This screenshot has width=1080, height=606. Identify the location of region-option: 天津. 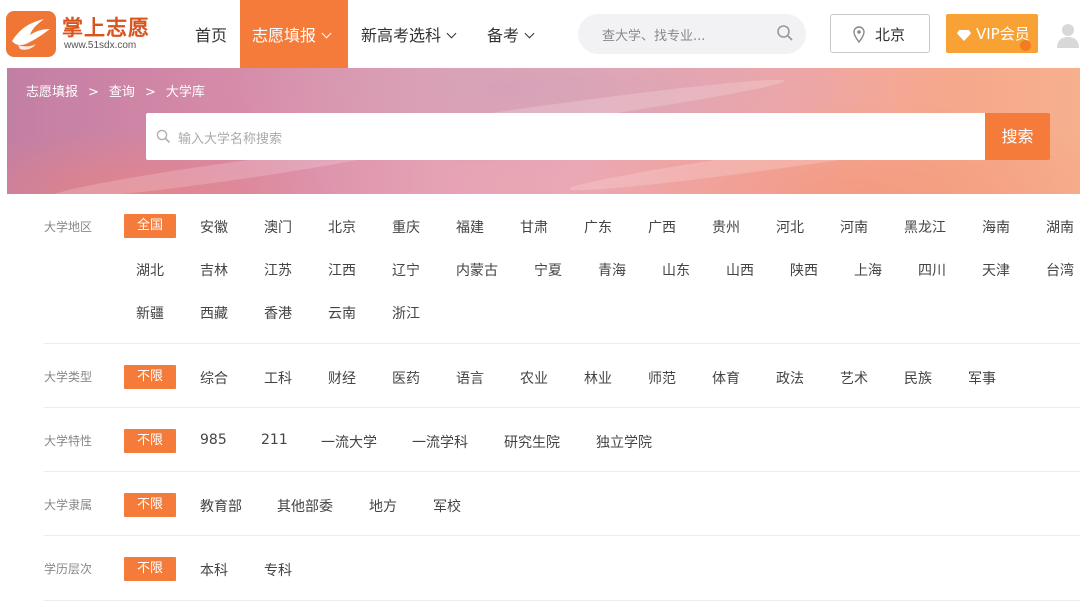
(996, 270).